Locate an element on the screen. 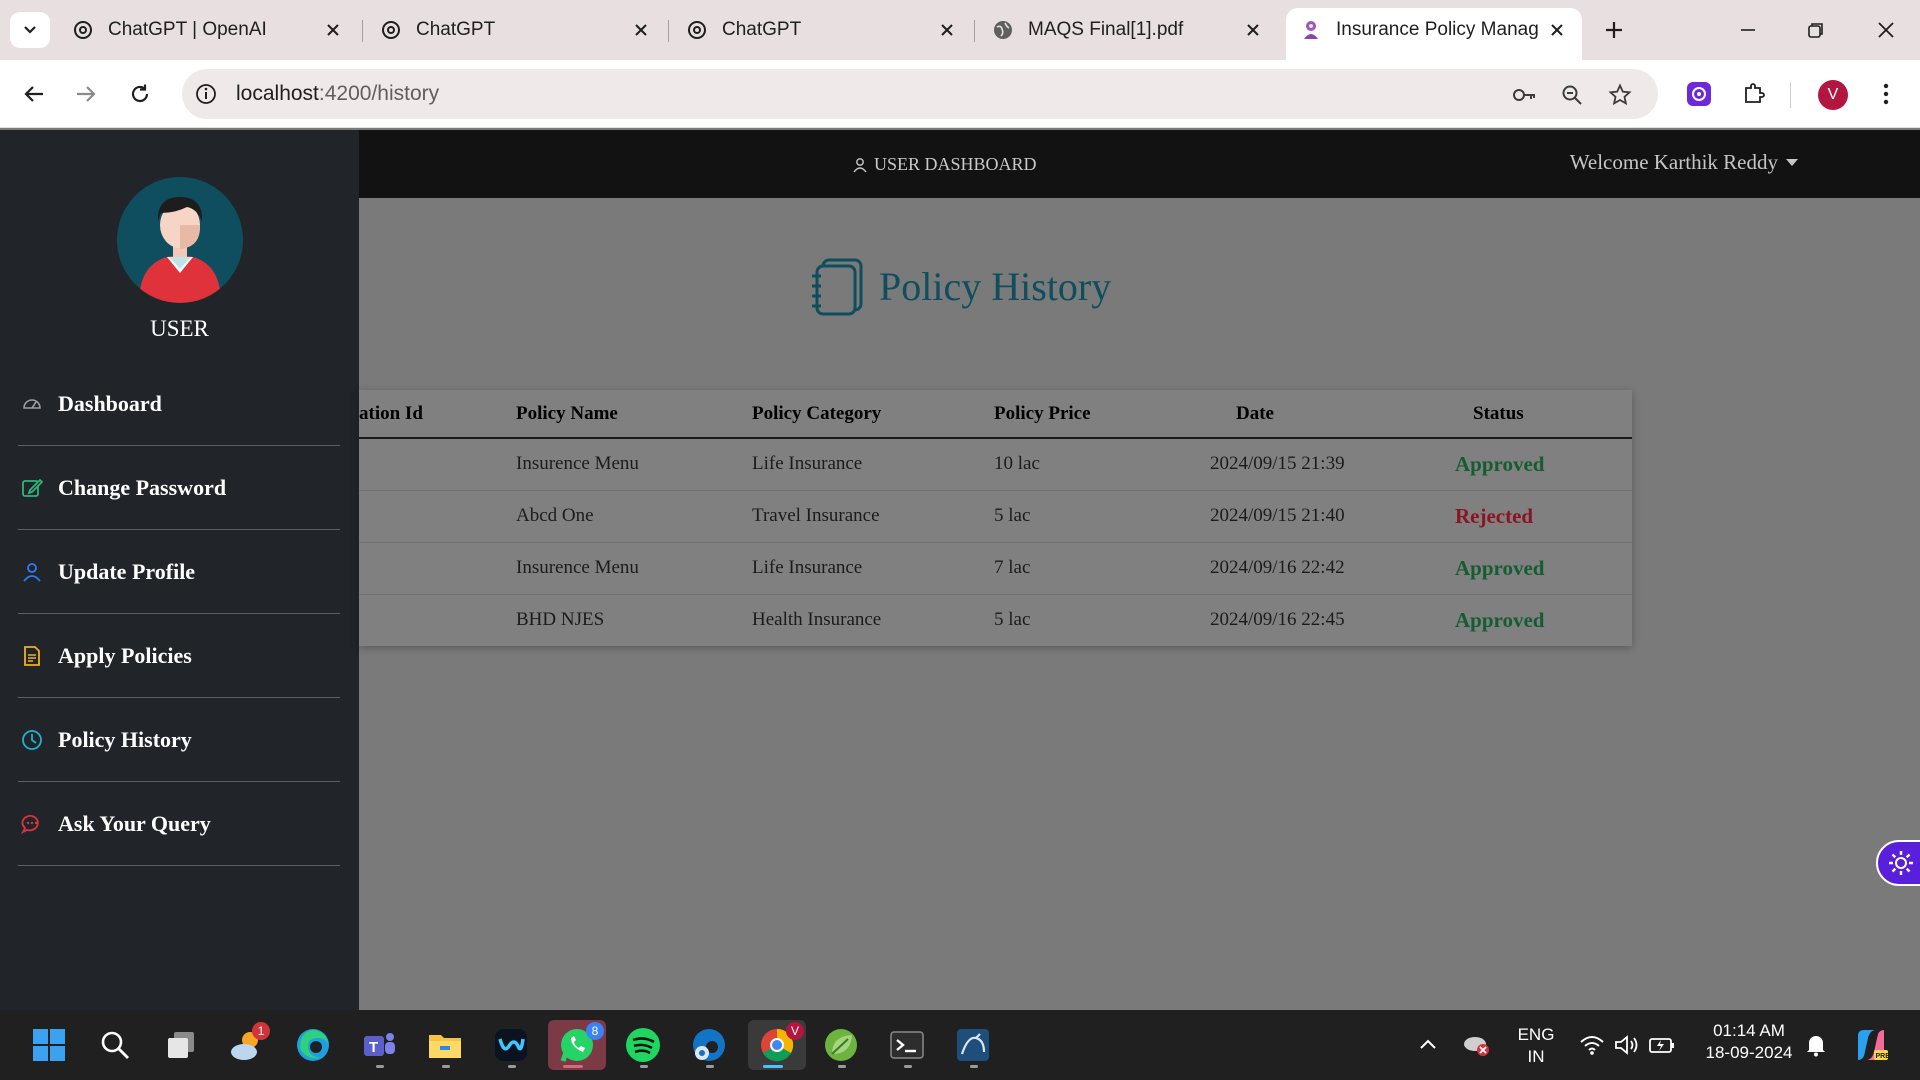 This screenshot has width=1920, height=1080. taskbar-mysql-workbench is located at coordinates (973, 1045).